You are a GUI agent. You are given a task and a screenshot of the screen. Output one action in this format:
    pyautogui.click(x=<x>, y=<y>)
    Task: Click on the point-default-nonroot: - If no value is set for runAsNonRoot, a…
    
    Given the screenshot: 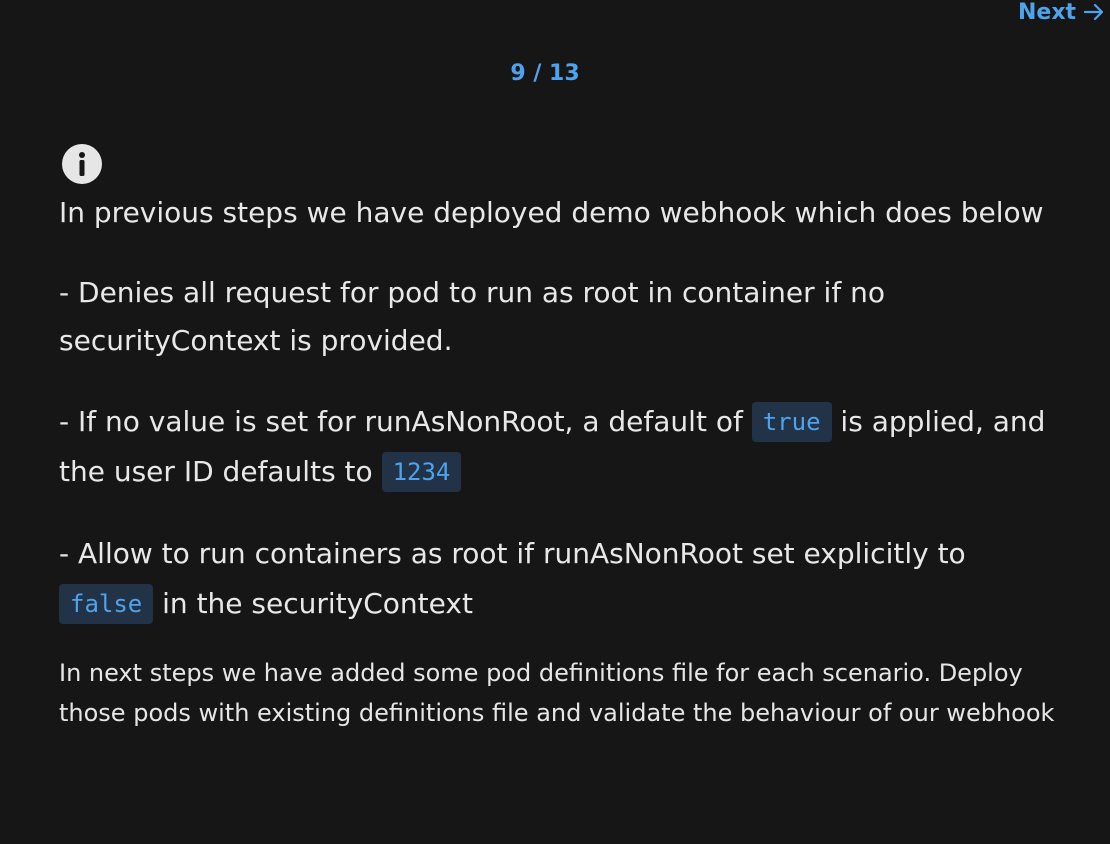 What is the action you would take?
    pyautogui.click(x=559, y=447)
    